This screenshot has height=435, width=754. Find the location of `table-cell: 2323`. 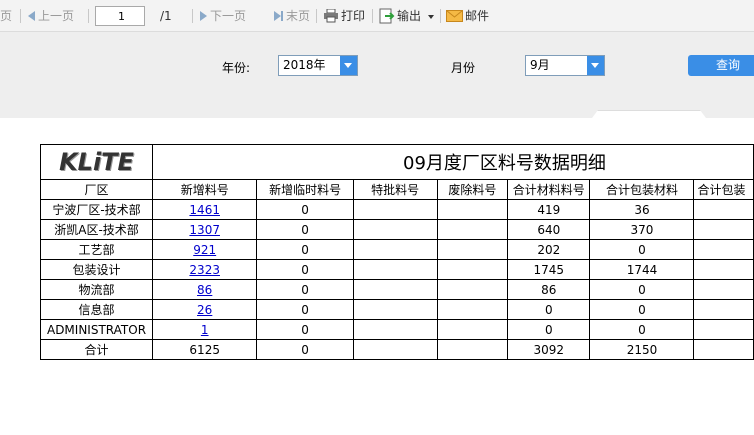

table-cell: 2323 is located at coordinates (205, 269).